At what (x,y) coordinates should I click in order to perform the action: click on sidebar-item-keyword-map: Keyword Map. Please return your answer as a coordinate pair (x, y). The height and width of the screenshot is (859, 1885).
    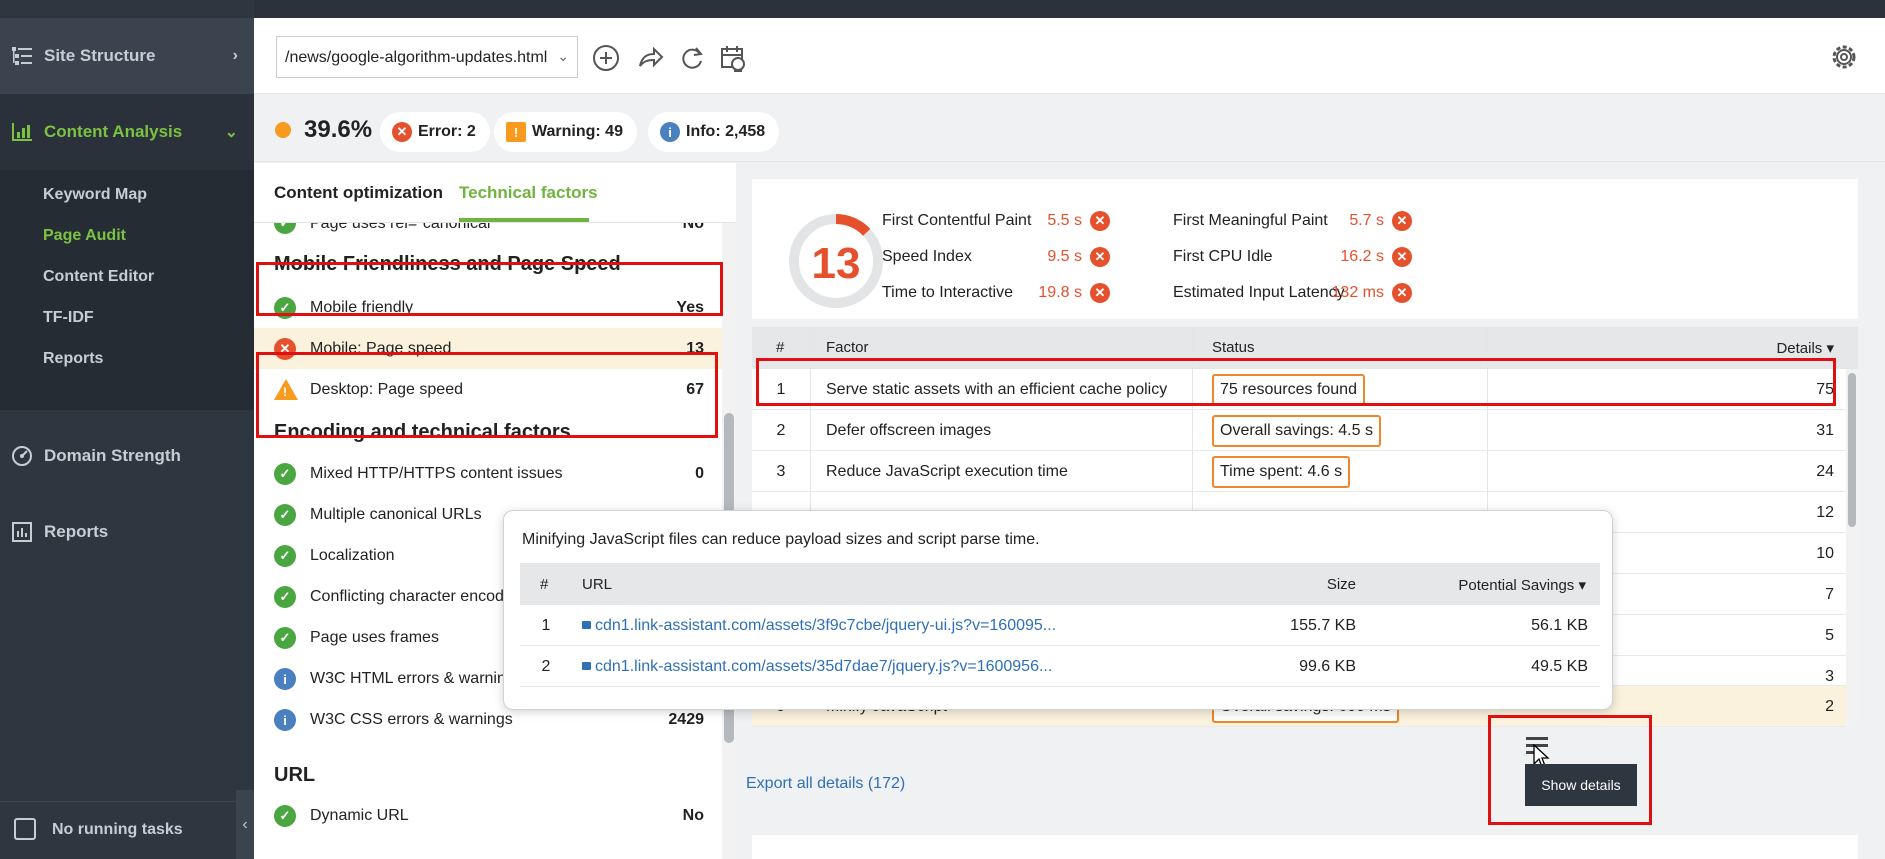
    Looking at the image, I should click on (95, 195).